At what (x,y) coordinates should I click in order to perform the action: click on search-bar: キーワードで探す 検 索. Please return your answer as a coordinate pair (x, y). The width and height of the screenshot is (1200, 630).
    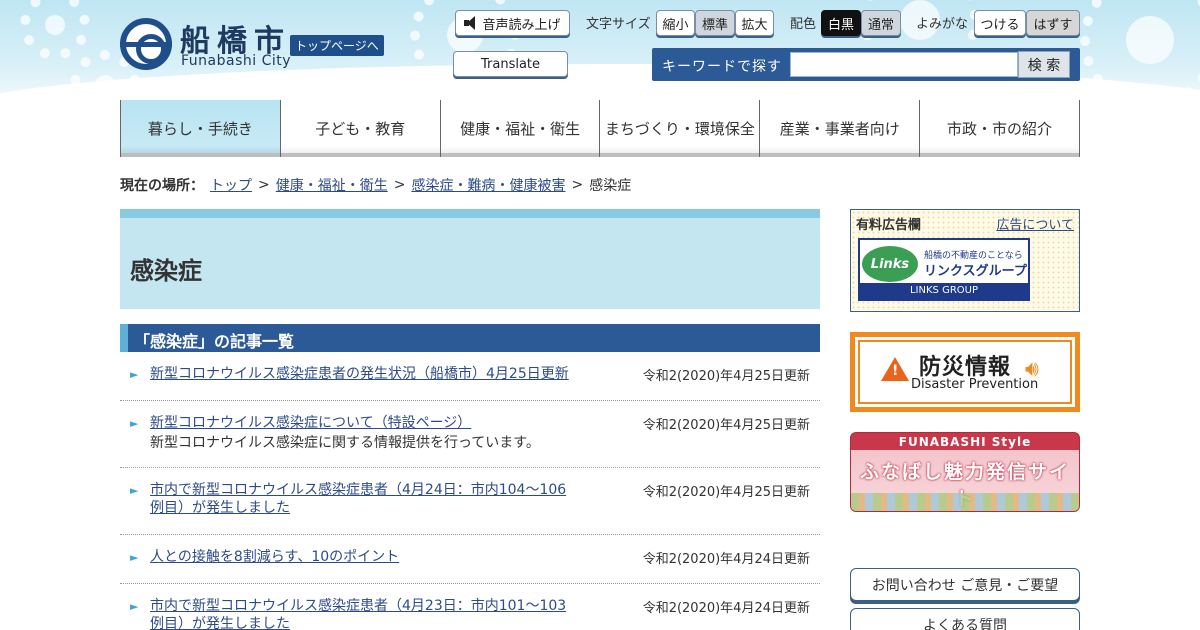
    Looking at the image, I should click on (866, 64).